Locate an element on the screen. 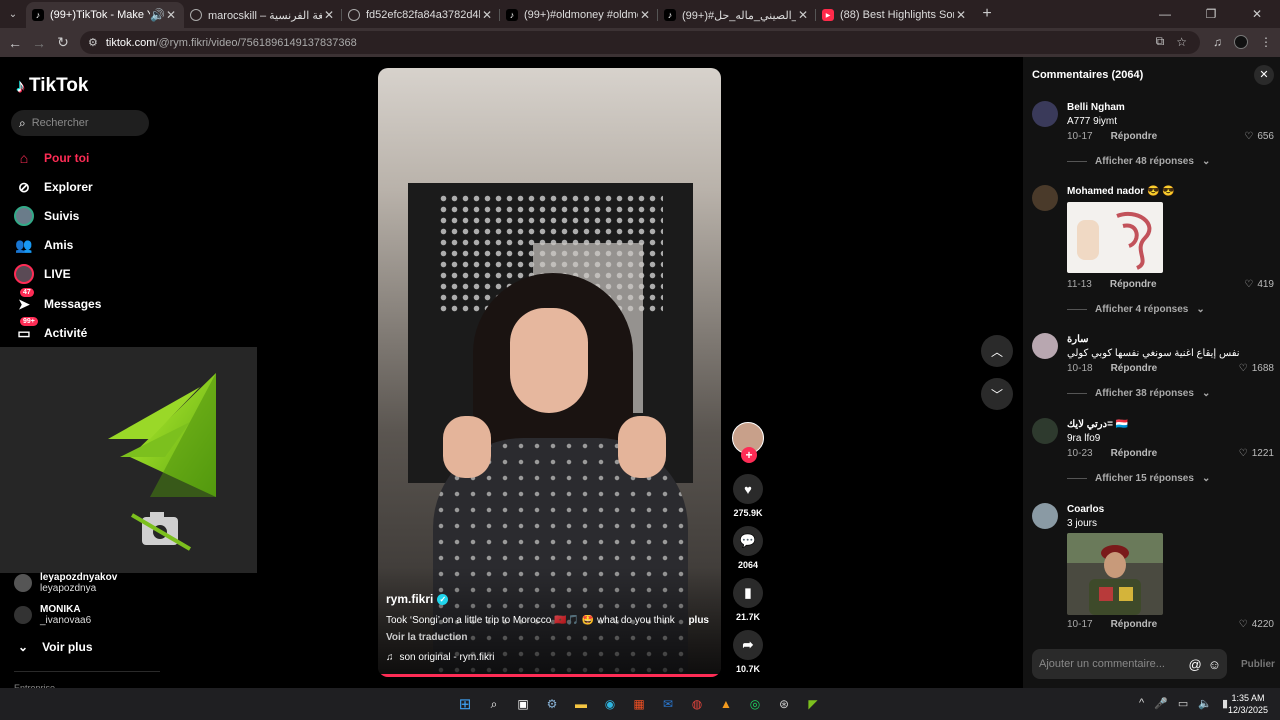 This screenshot has width=1280, height=720. caption-more-button: plus is located at coordinates (698, 620).